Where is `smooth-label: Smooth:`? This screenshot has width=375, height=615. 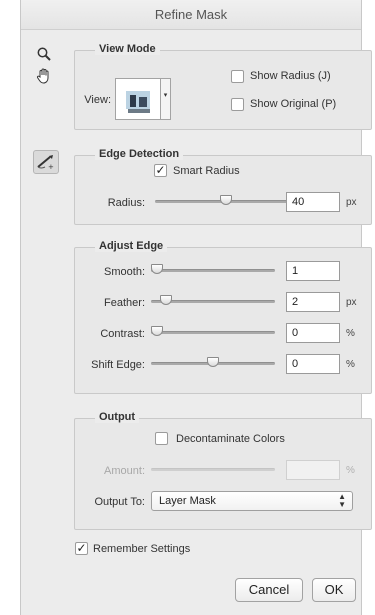 smooth-label: Smooth: is located at coordinates (124, 272).